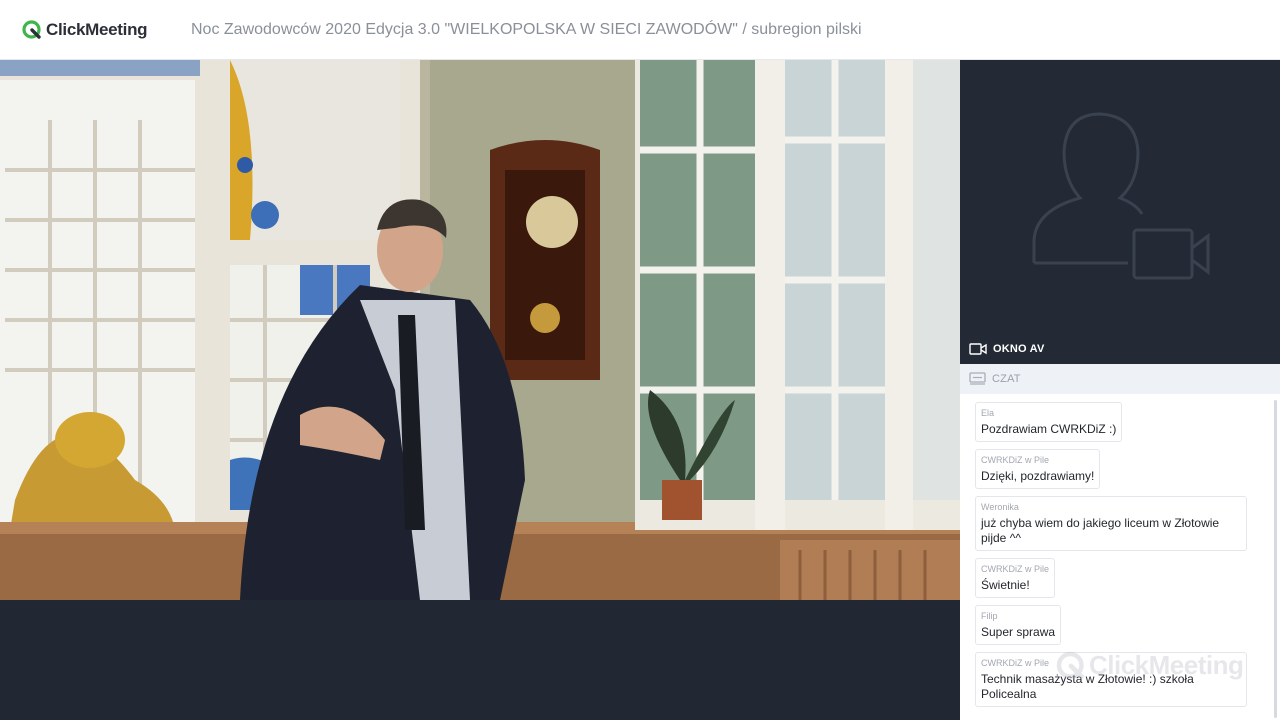 The width and height of the screenshot is (1280, 720). I want to click on chat-message-text: Świetnie!, so click(1005, 585).